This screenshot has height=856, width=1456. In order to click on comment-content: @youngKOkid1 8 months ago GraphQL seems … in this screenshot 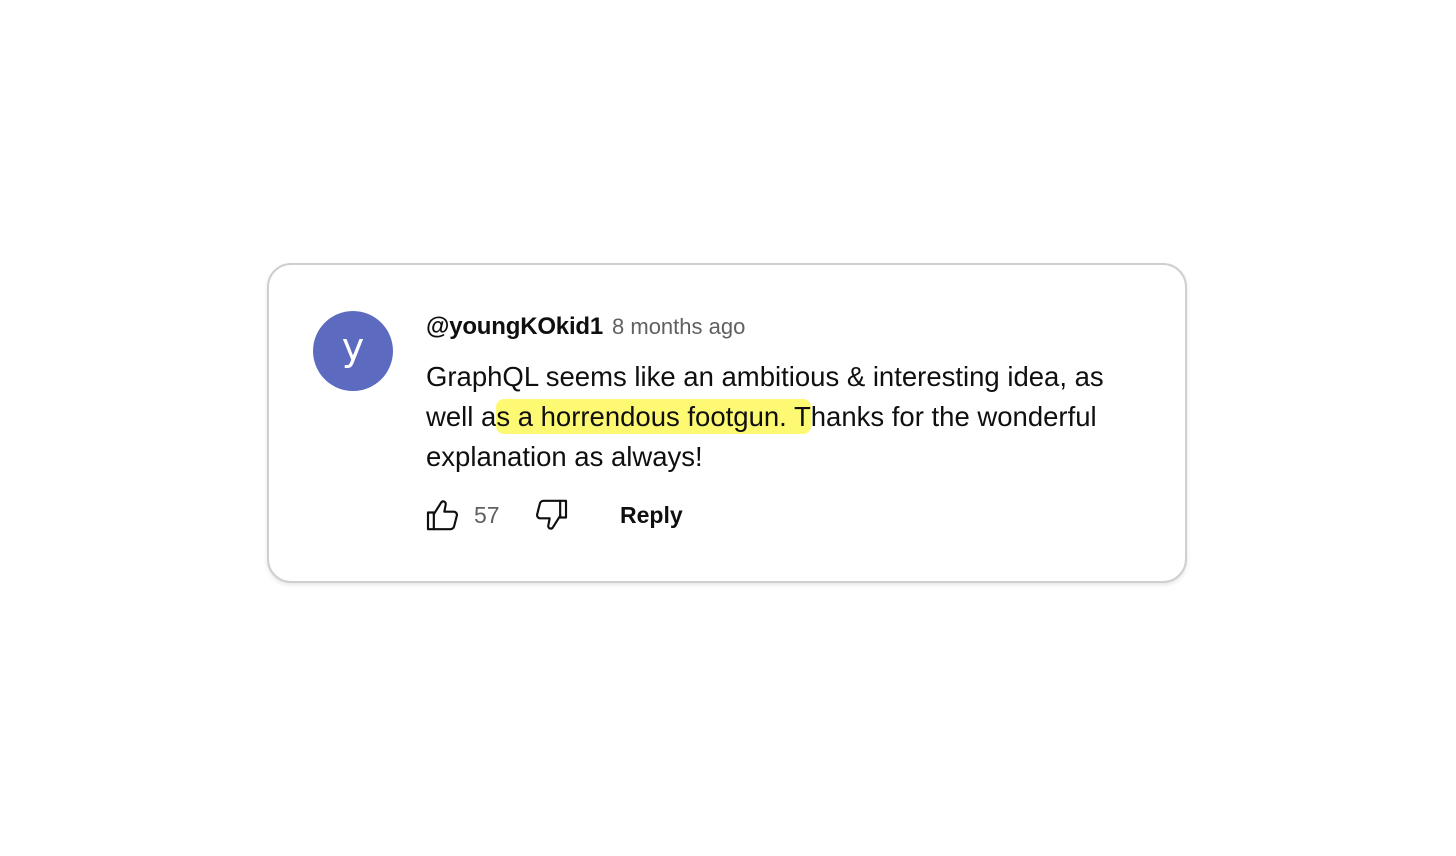, I will do `click(786, 395)`.